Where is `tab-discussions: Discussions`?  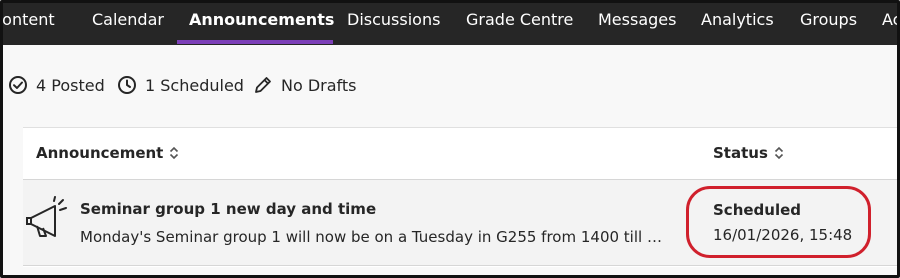 tab-discussions: Discussions is located at coordinates (393, 24).